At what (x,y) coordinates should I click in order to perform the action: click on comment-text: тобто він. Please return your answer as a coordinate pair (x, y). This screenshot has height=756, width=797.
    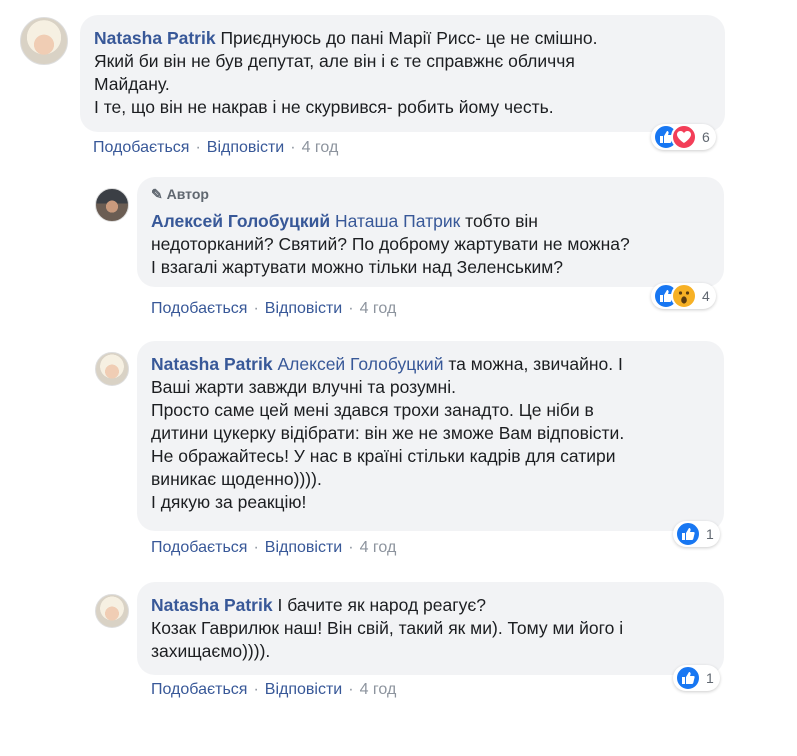
    Looking at the image, I should click on (501, 221).